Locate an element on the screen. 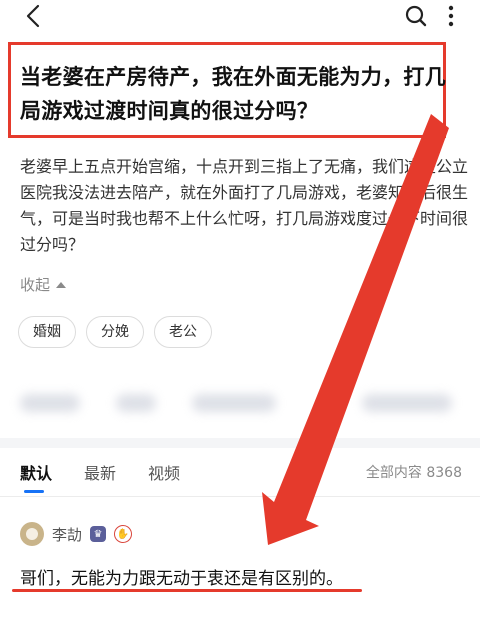 The image size is (480, 640). topic-tag: 分娩 is located at coordinates (115, 332).